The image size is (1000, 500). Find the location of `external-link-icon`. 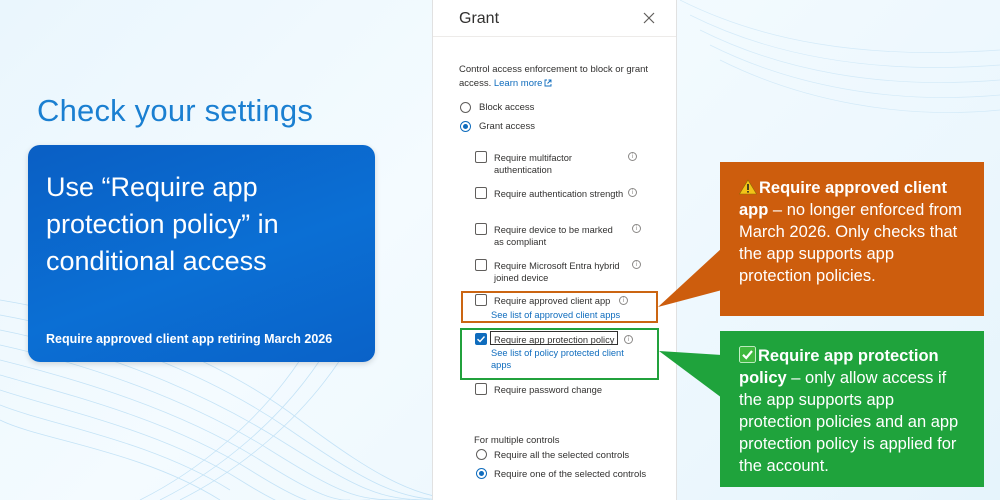

external-link-icon is located at coordinates (548, 83).